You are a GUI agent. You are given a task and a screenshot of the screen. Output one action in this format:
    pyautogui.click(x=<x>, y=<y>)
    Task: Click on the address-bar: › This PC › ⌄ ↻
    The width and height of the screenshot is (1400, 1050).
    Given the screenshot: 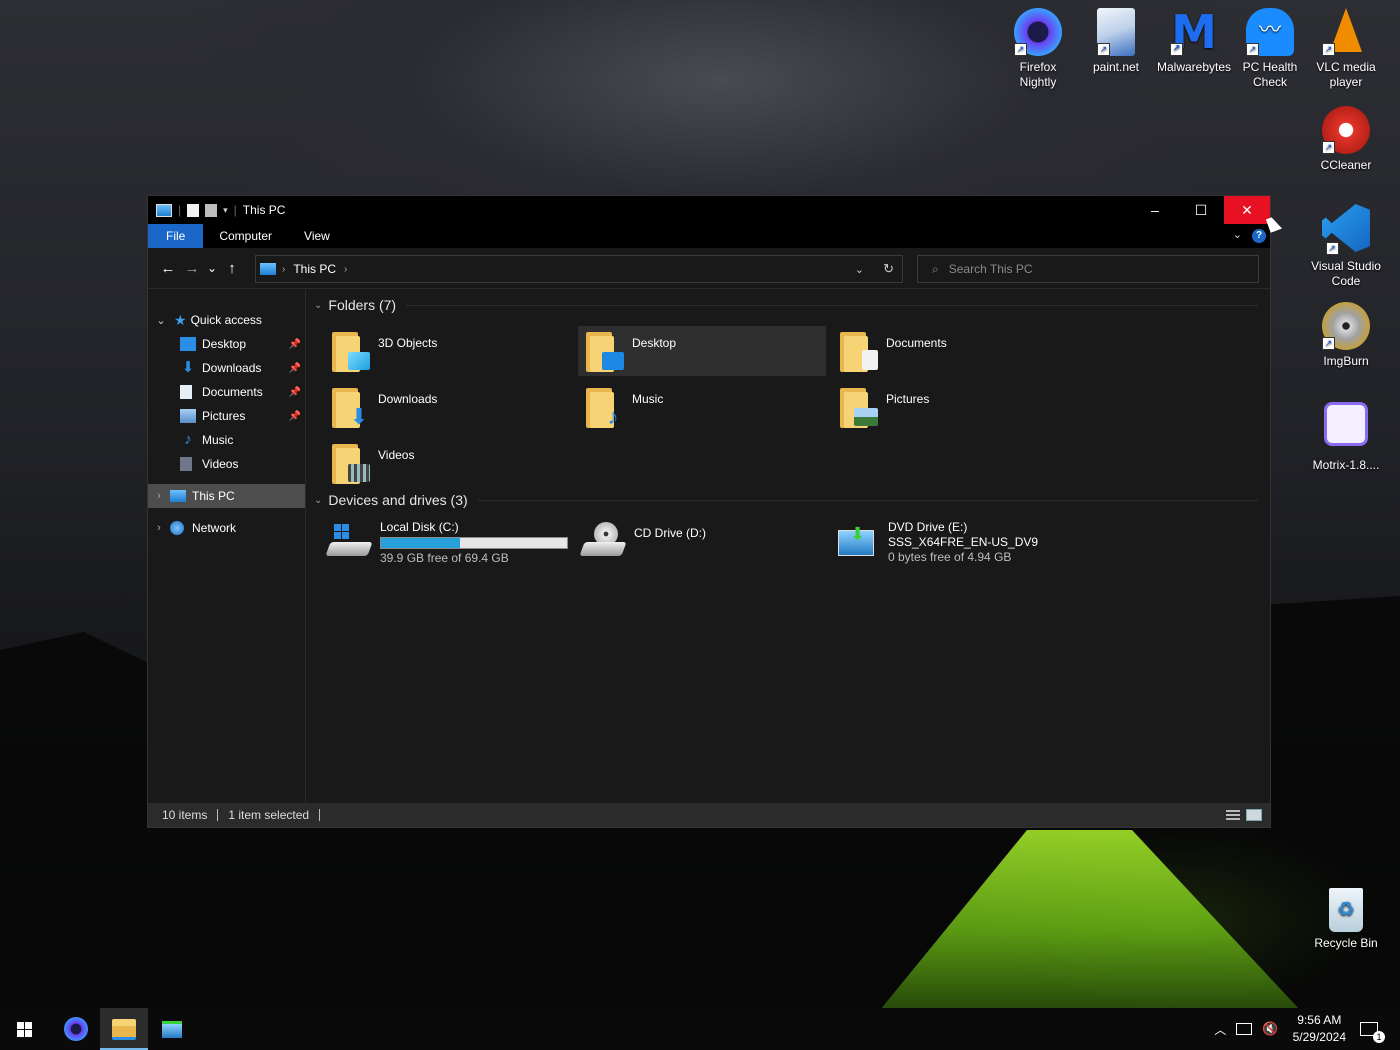 What is the action you would take?
    pyautogui.click(x=579, y=269)
    